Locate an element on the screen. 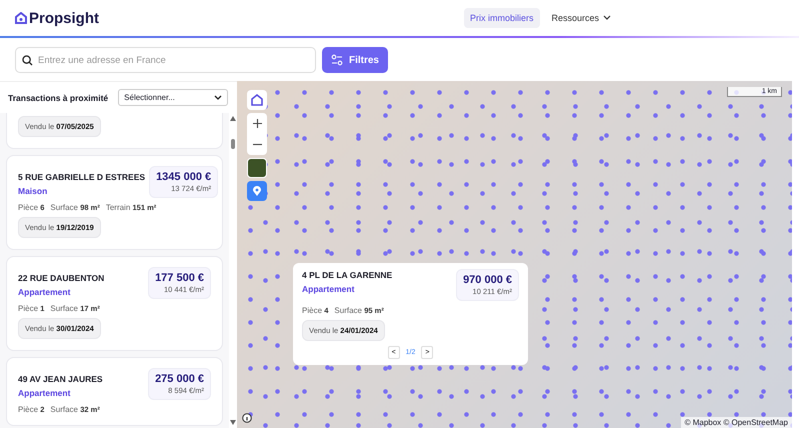  sliders-icon is located at coordinates (336, 60).